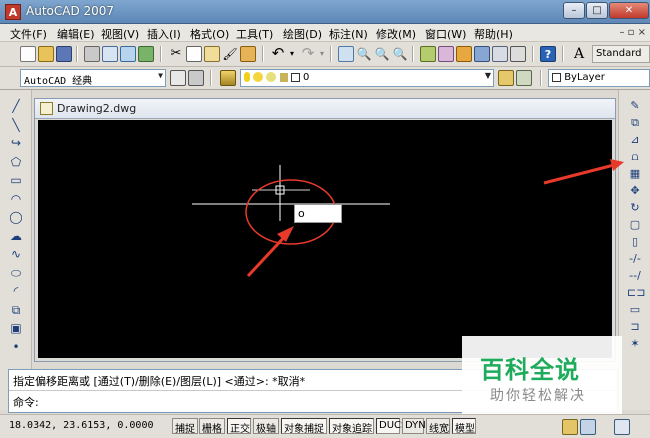 The width and height of the screenshot is (650, 438). Describe the element at coordinates (325, 109) in the screenshot. I see `drawing-title-bar: Drawing2.dwg` at that location.